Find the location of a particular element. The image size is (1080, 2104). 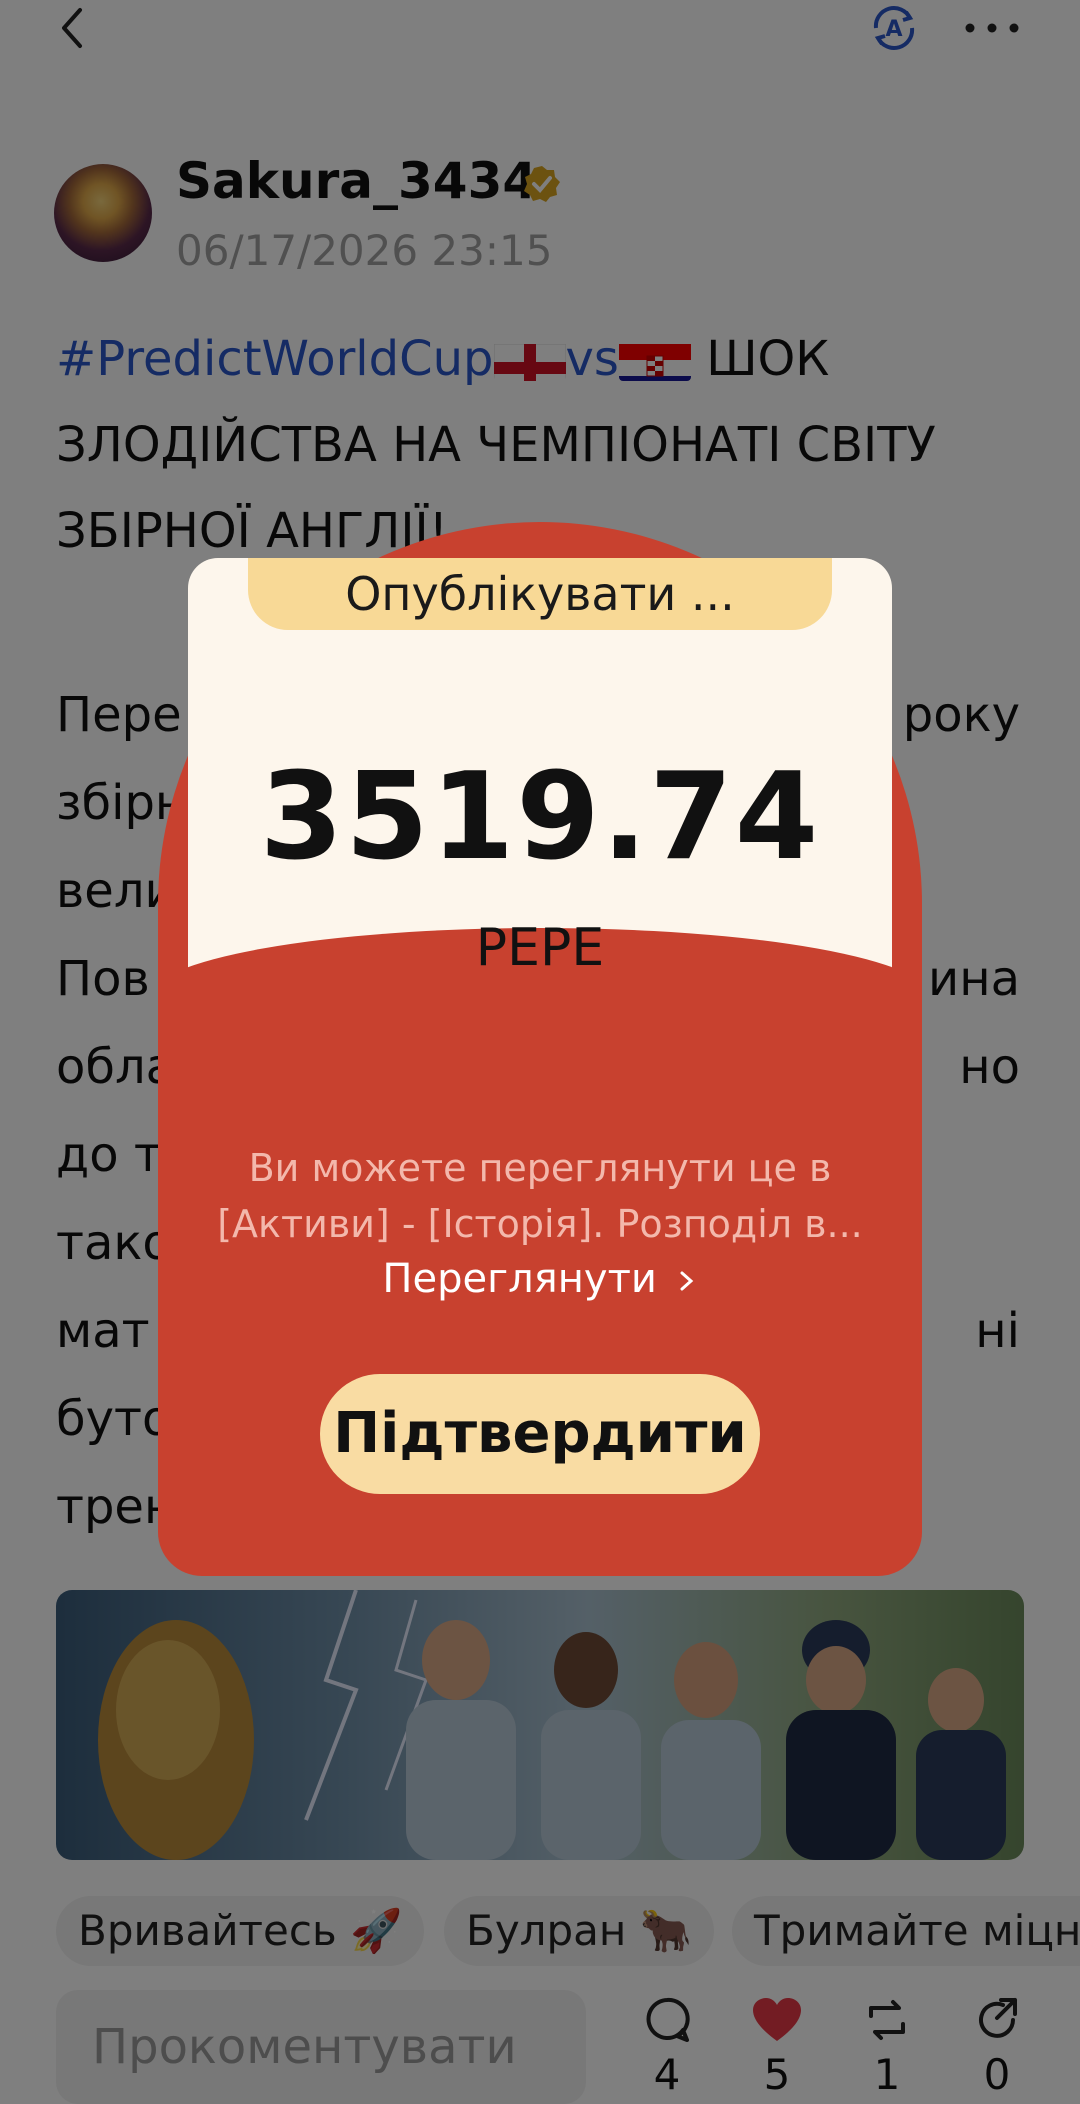

reward-amount: 3519.74 is located at coordinates (540, 817).